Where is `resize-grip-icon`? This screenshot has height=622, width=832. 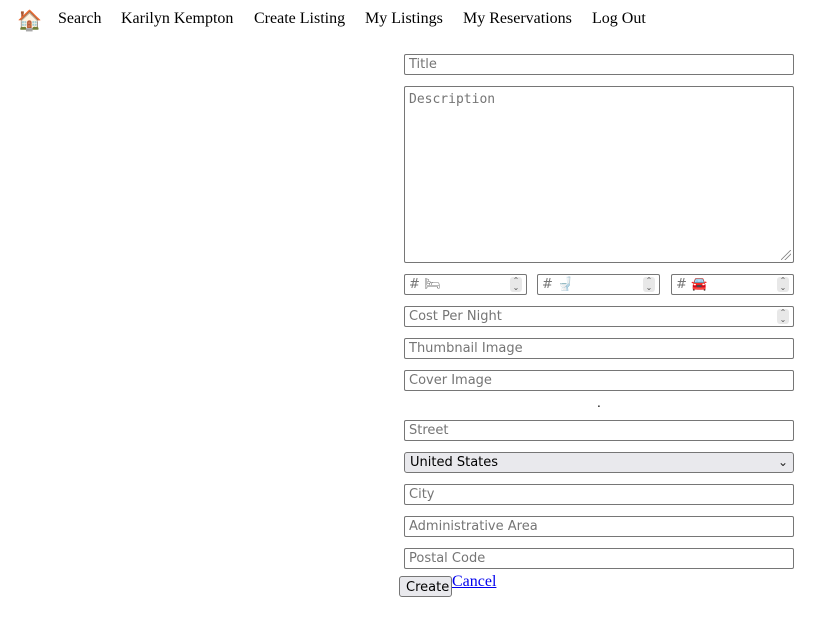 resize-grip-icon is located at coordinates (786, 255).